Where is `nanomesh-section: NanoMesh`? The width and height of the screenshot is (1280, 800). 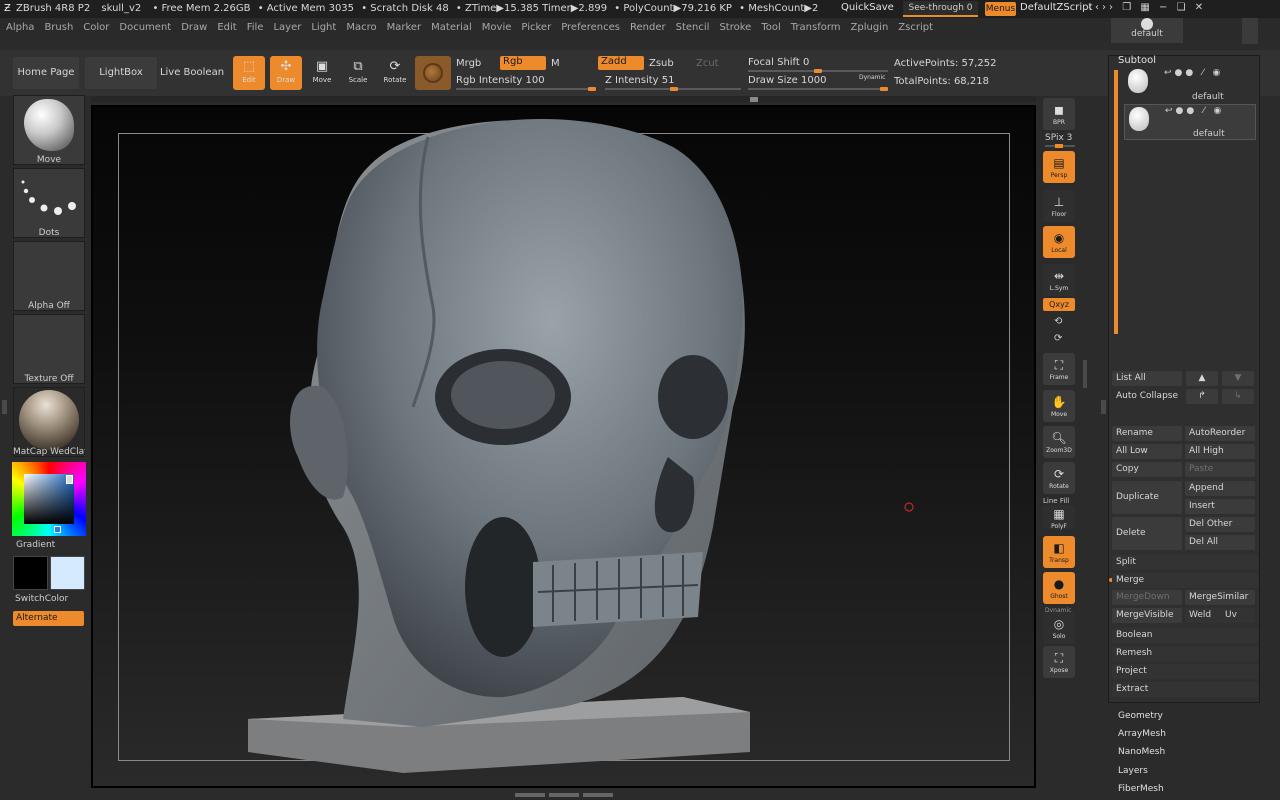 nanomesh-section: NanoMesh is located at coordinates (1141, 752).